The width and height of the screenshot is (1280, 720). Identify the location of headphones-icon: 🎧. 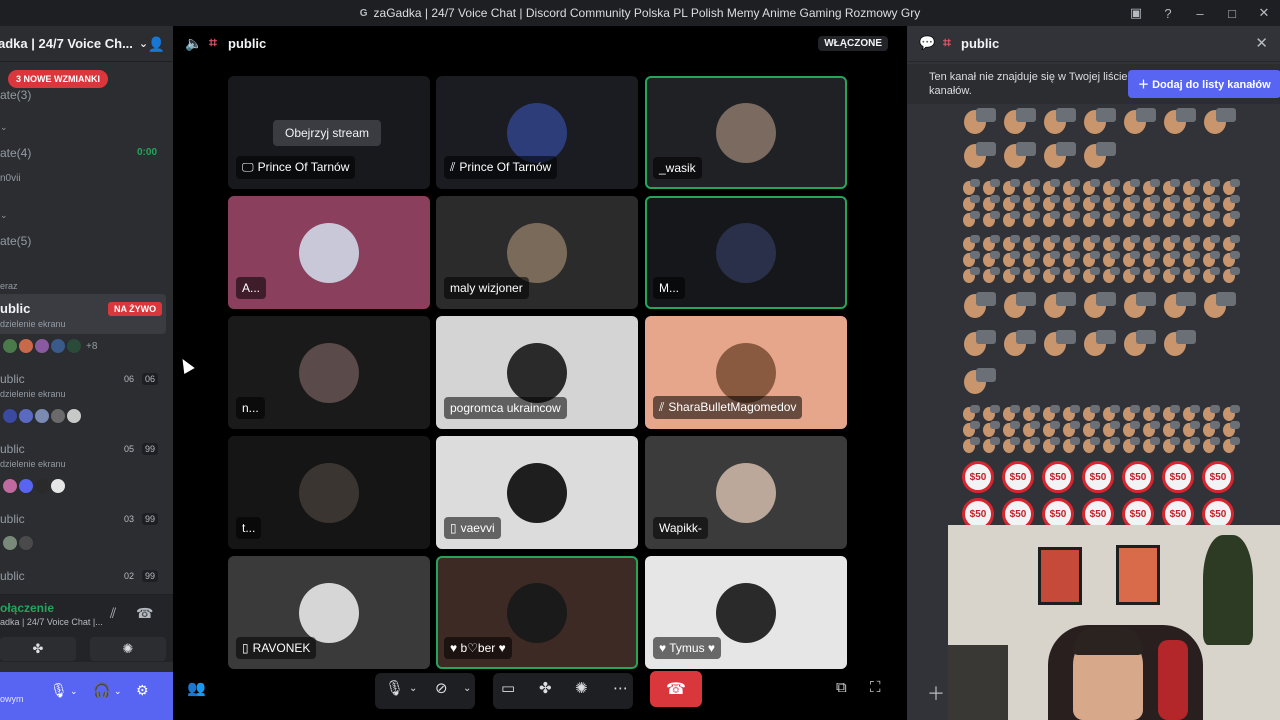
(101, 690).